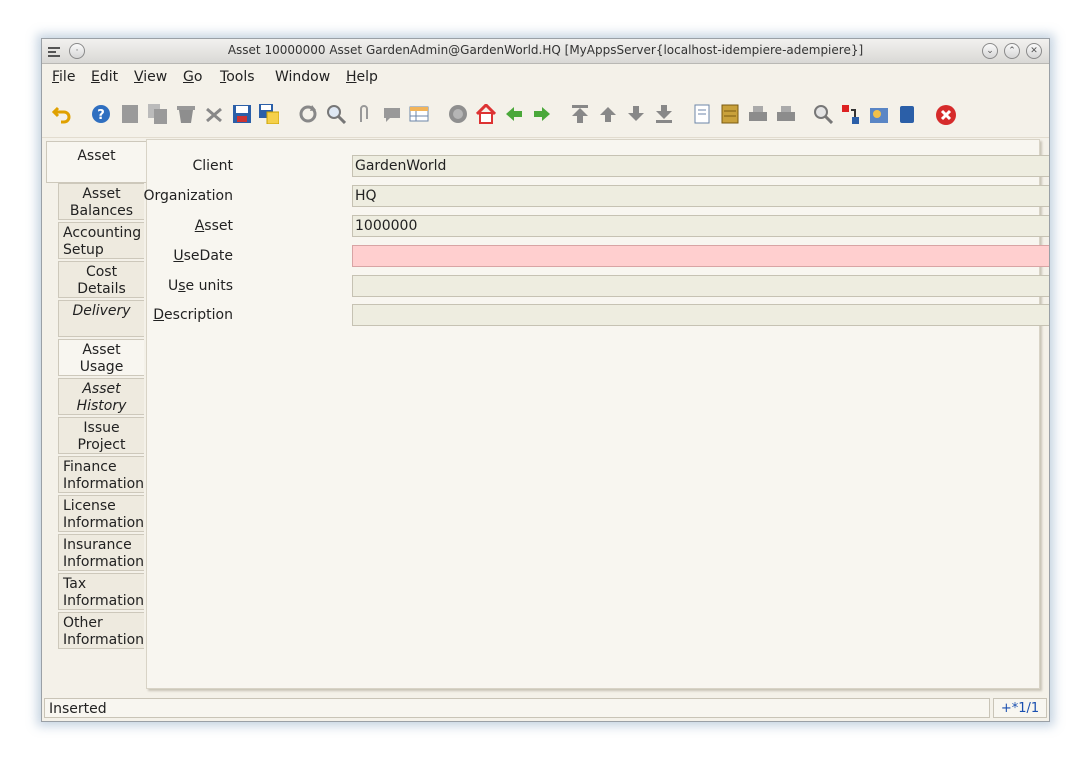  I want to click on use-units-field: 0, so click(700, 286).